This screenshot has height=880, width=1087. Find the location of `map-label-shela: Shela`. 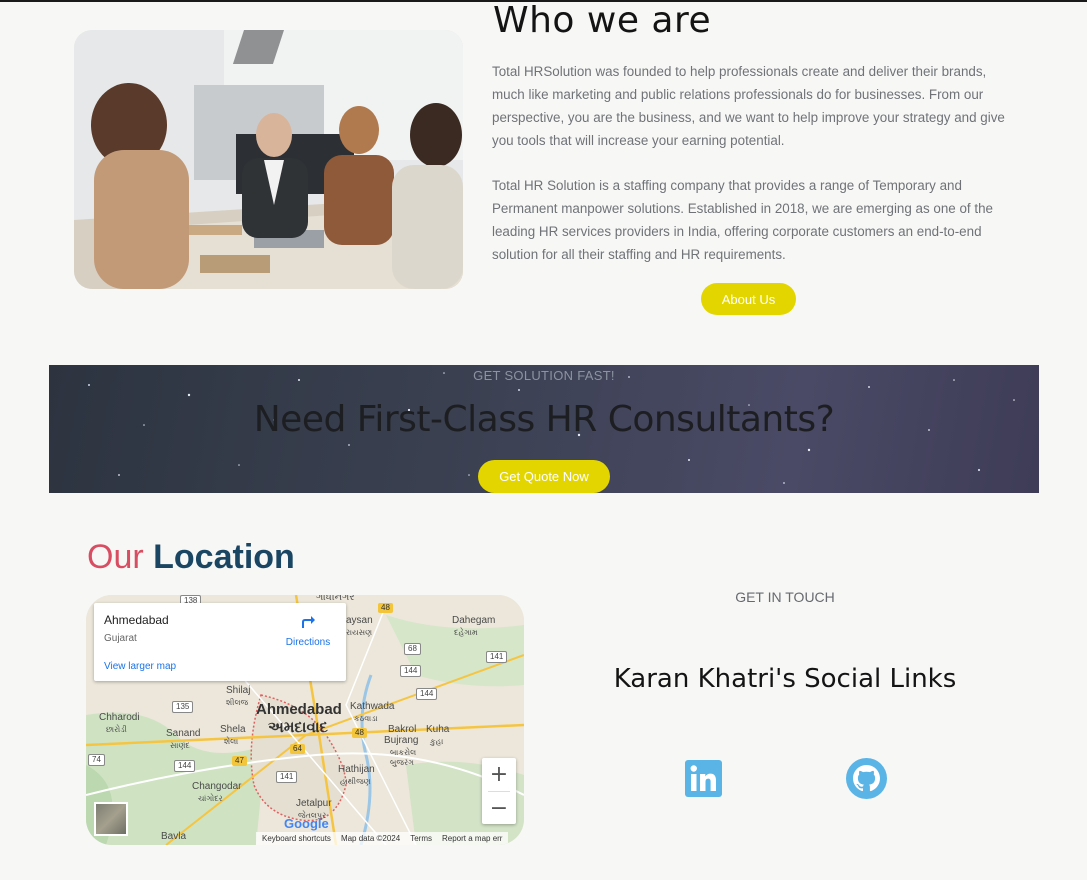

map-label-shela: Shela is located at coordinates (233, 729).